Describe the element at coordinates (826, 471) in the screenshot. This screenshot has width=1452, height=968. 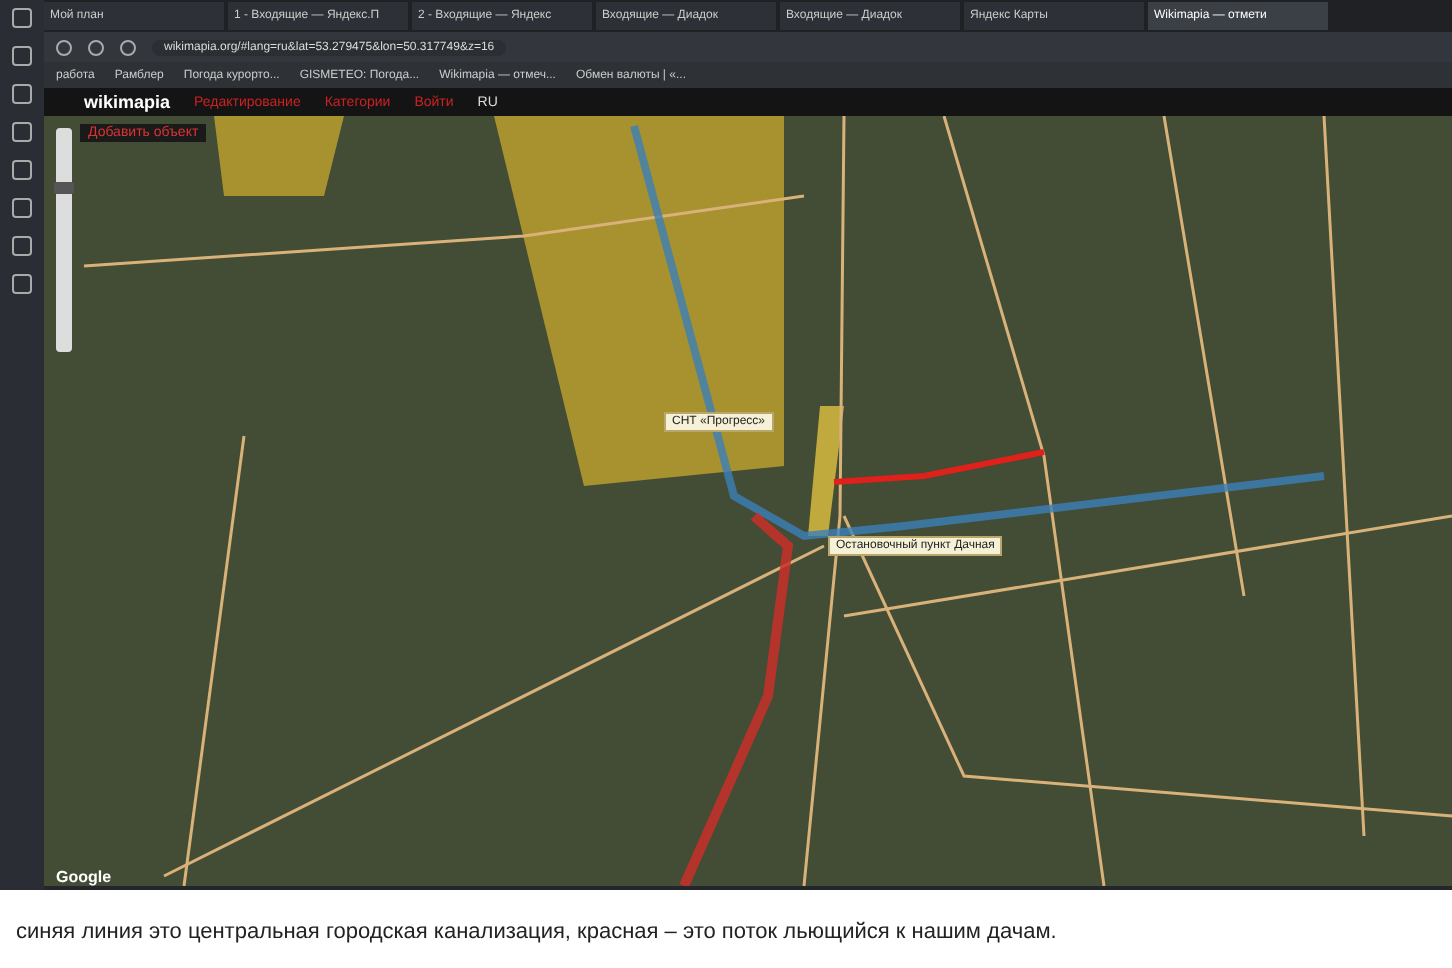
I see `area-highlight` at that location.